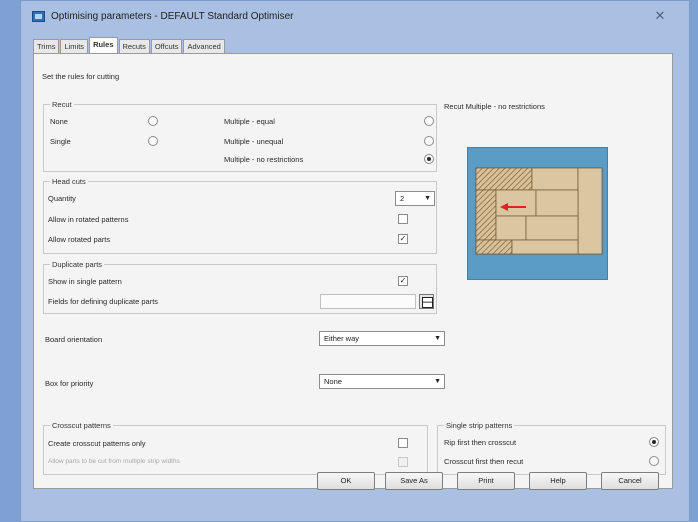 This screenshot has width=698, height=522. I want to click on crosscut-only-checkbox, so click(403, 443).